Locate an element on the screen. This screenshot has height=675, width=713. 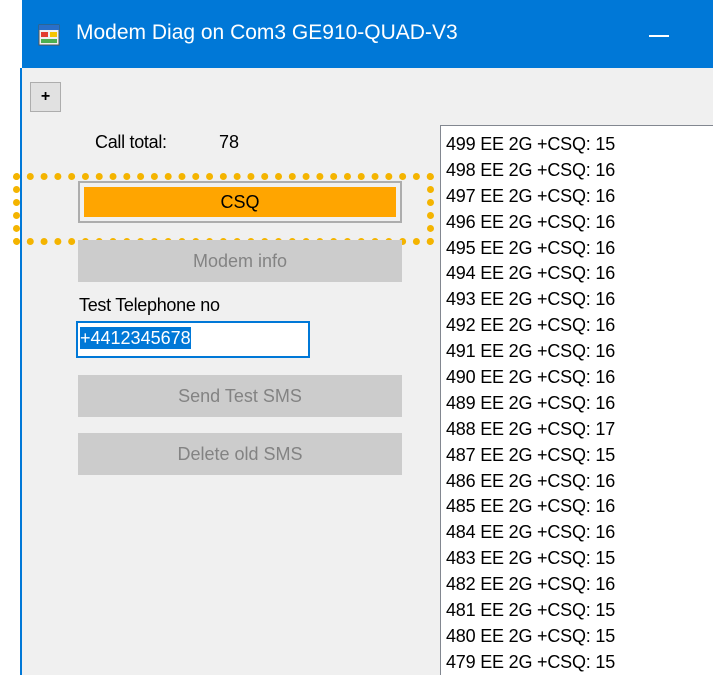
log-item: 498 EE 2G +CSQ: 16 is located at coordinates (579, 171).